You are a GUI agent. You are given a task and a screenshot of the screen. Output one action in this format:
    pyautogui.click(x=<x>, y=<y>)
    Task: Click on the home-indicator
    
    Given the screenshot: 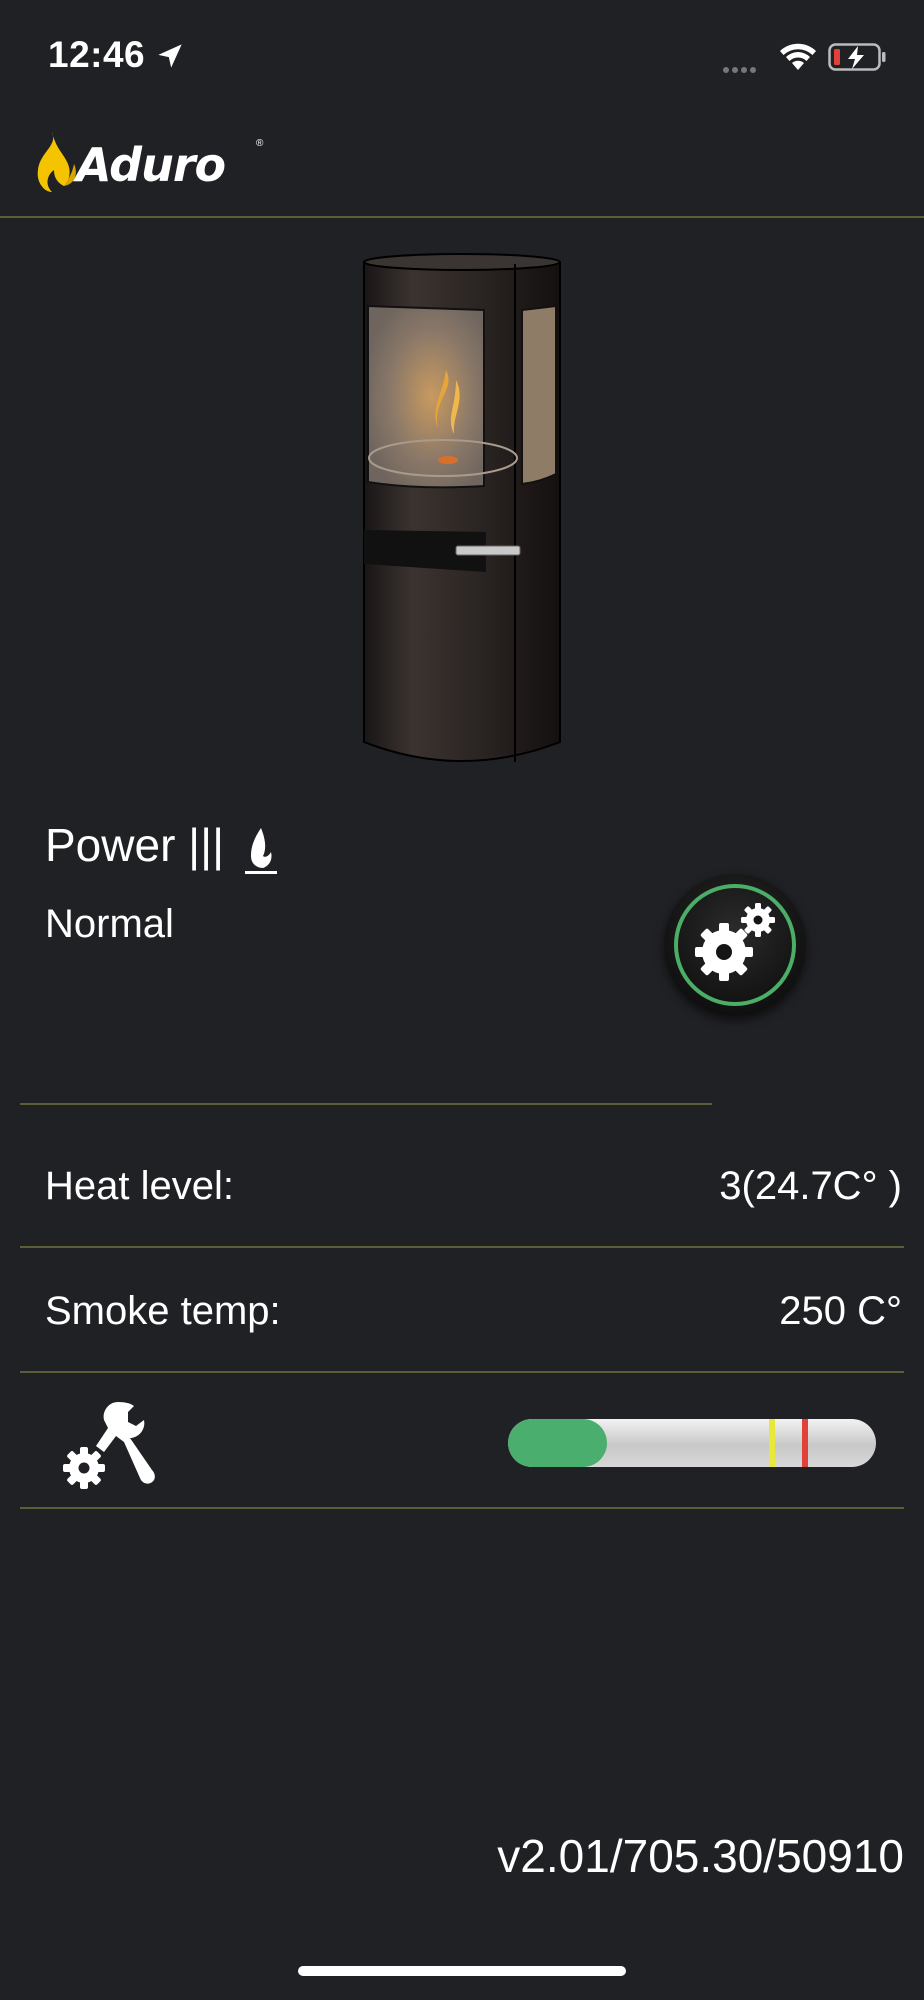 What is the action you would take?
    pyautogui.click(x=462, y=1971)
    